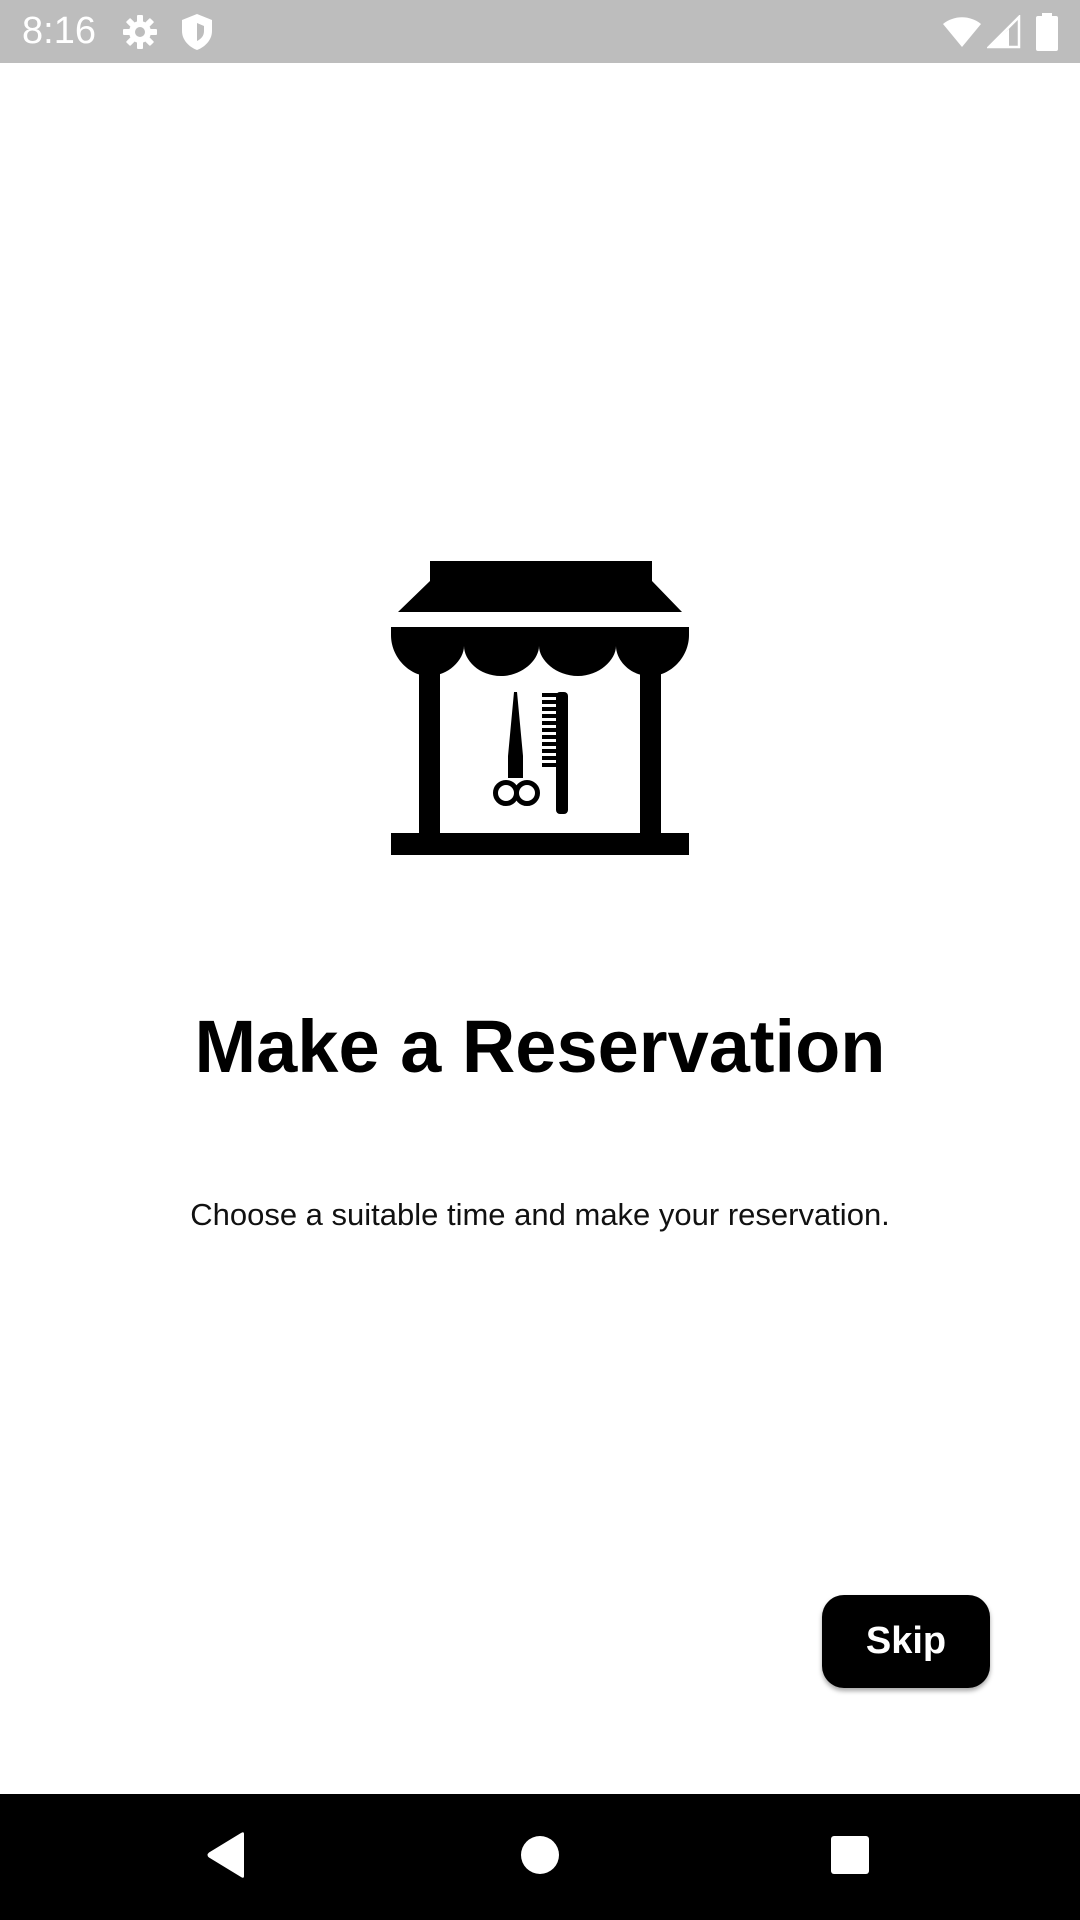  What do you see at coordinates (59, 31) in the screenshot?
I see `status-time: 8:16` at bounding box center [59, 31].